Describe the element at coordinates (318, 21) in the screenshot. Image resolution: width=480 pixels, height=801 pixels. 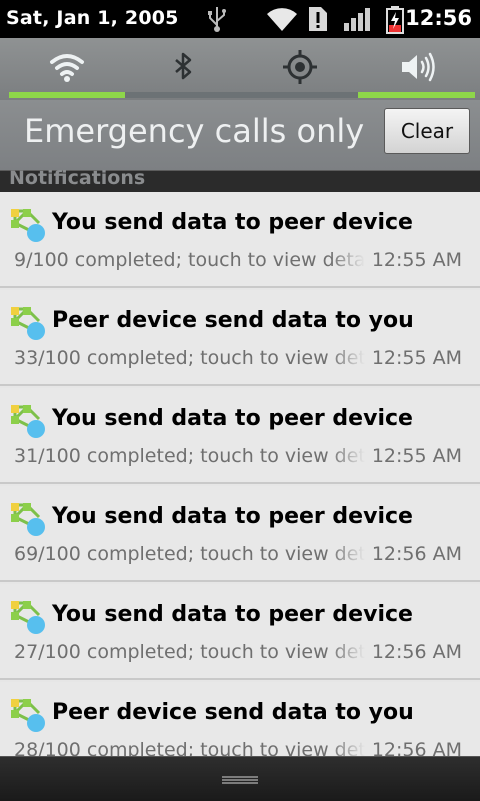
I see `alert-icon` at that location.